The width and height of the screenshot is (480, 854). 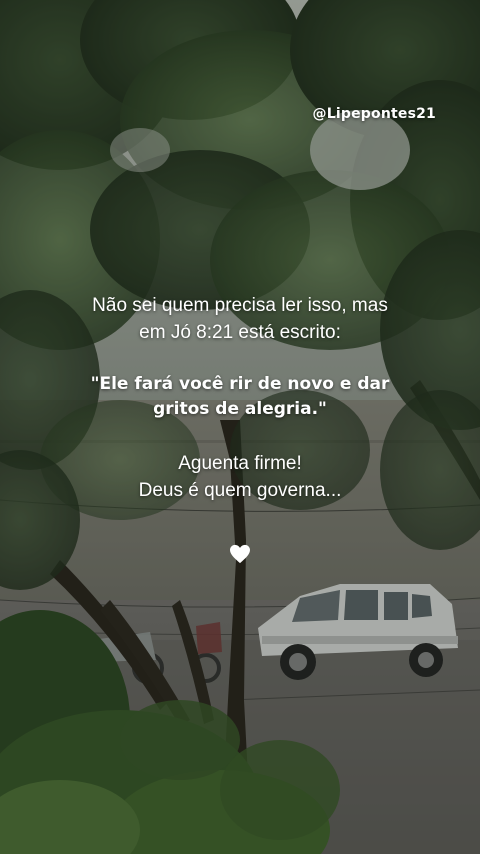 I want to click on intro-line-1: Não sei quem precisa ler isso, mas, so click(x=240, y=305).